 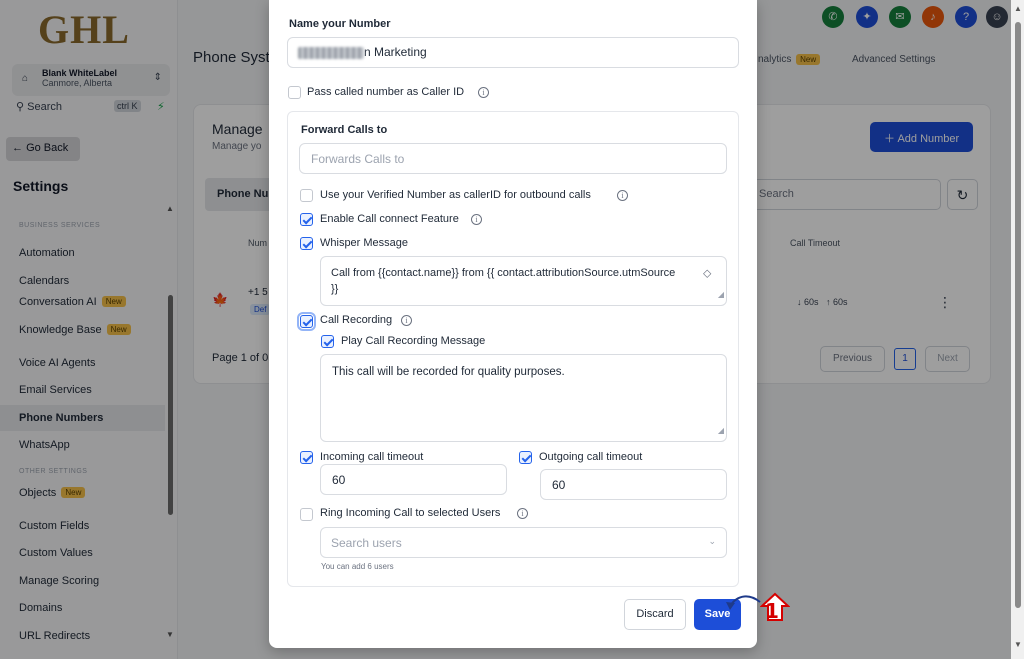 I want to click on call-recording-checkbox, so click(x=306, y=321).